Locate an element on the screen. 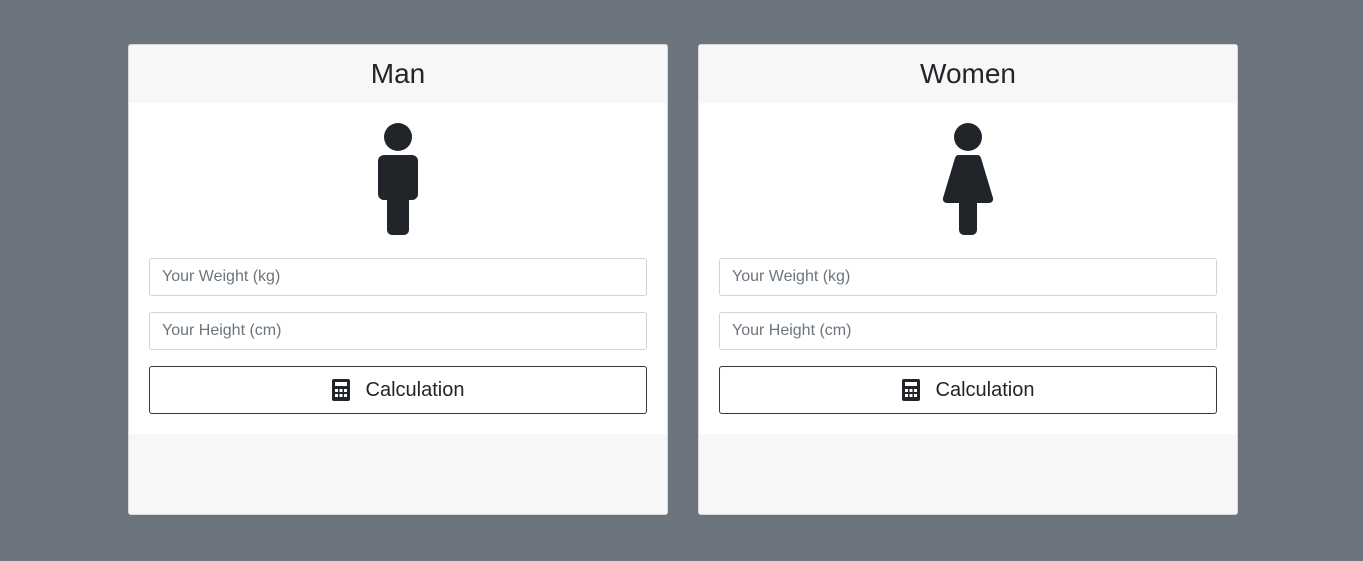 This screenshot has width=1363, height=561. women-card-title: Women is located at coordinates (968, 74).